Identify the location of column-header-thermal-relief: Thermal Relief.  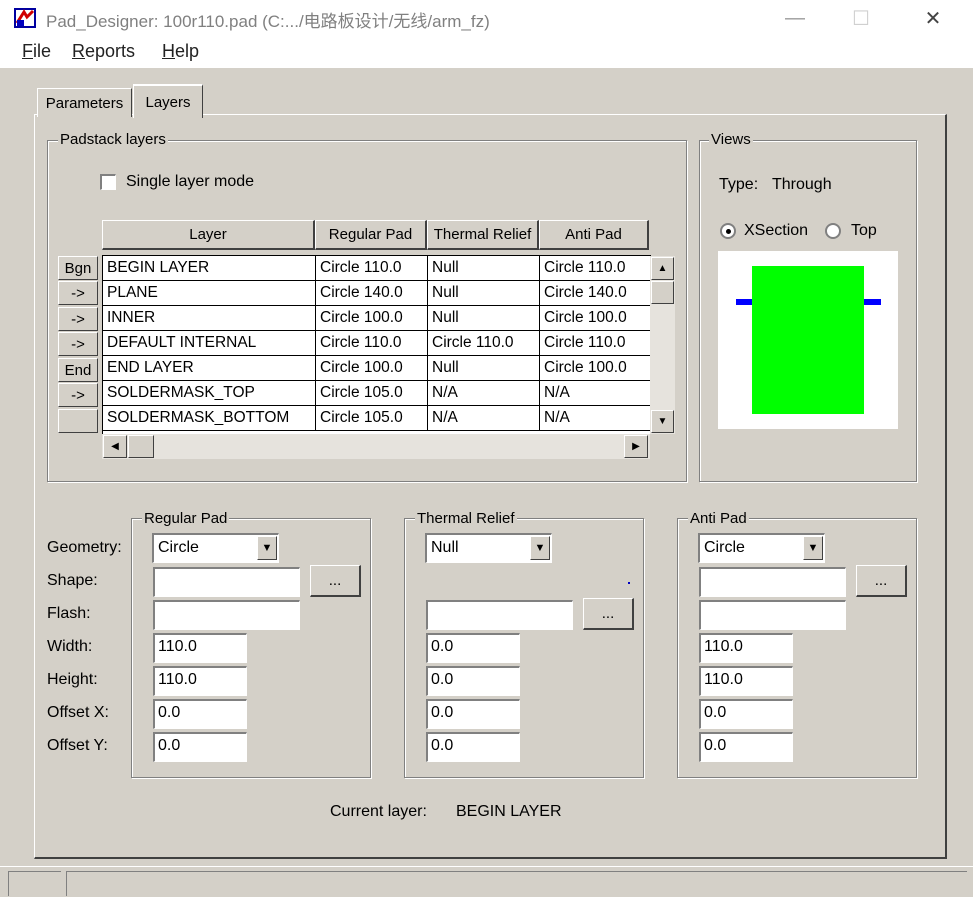
(483, 235).